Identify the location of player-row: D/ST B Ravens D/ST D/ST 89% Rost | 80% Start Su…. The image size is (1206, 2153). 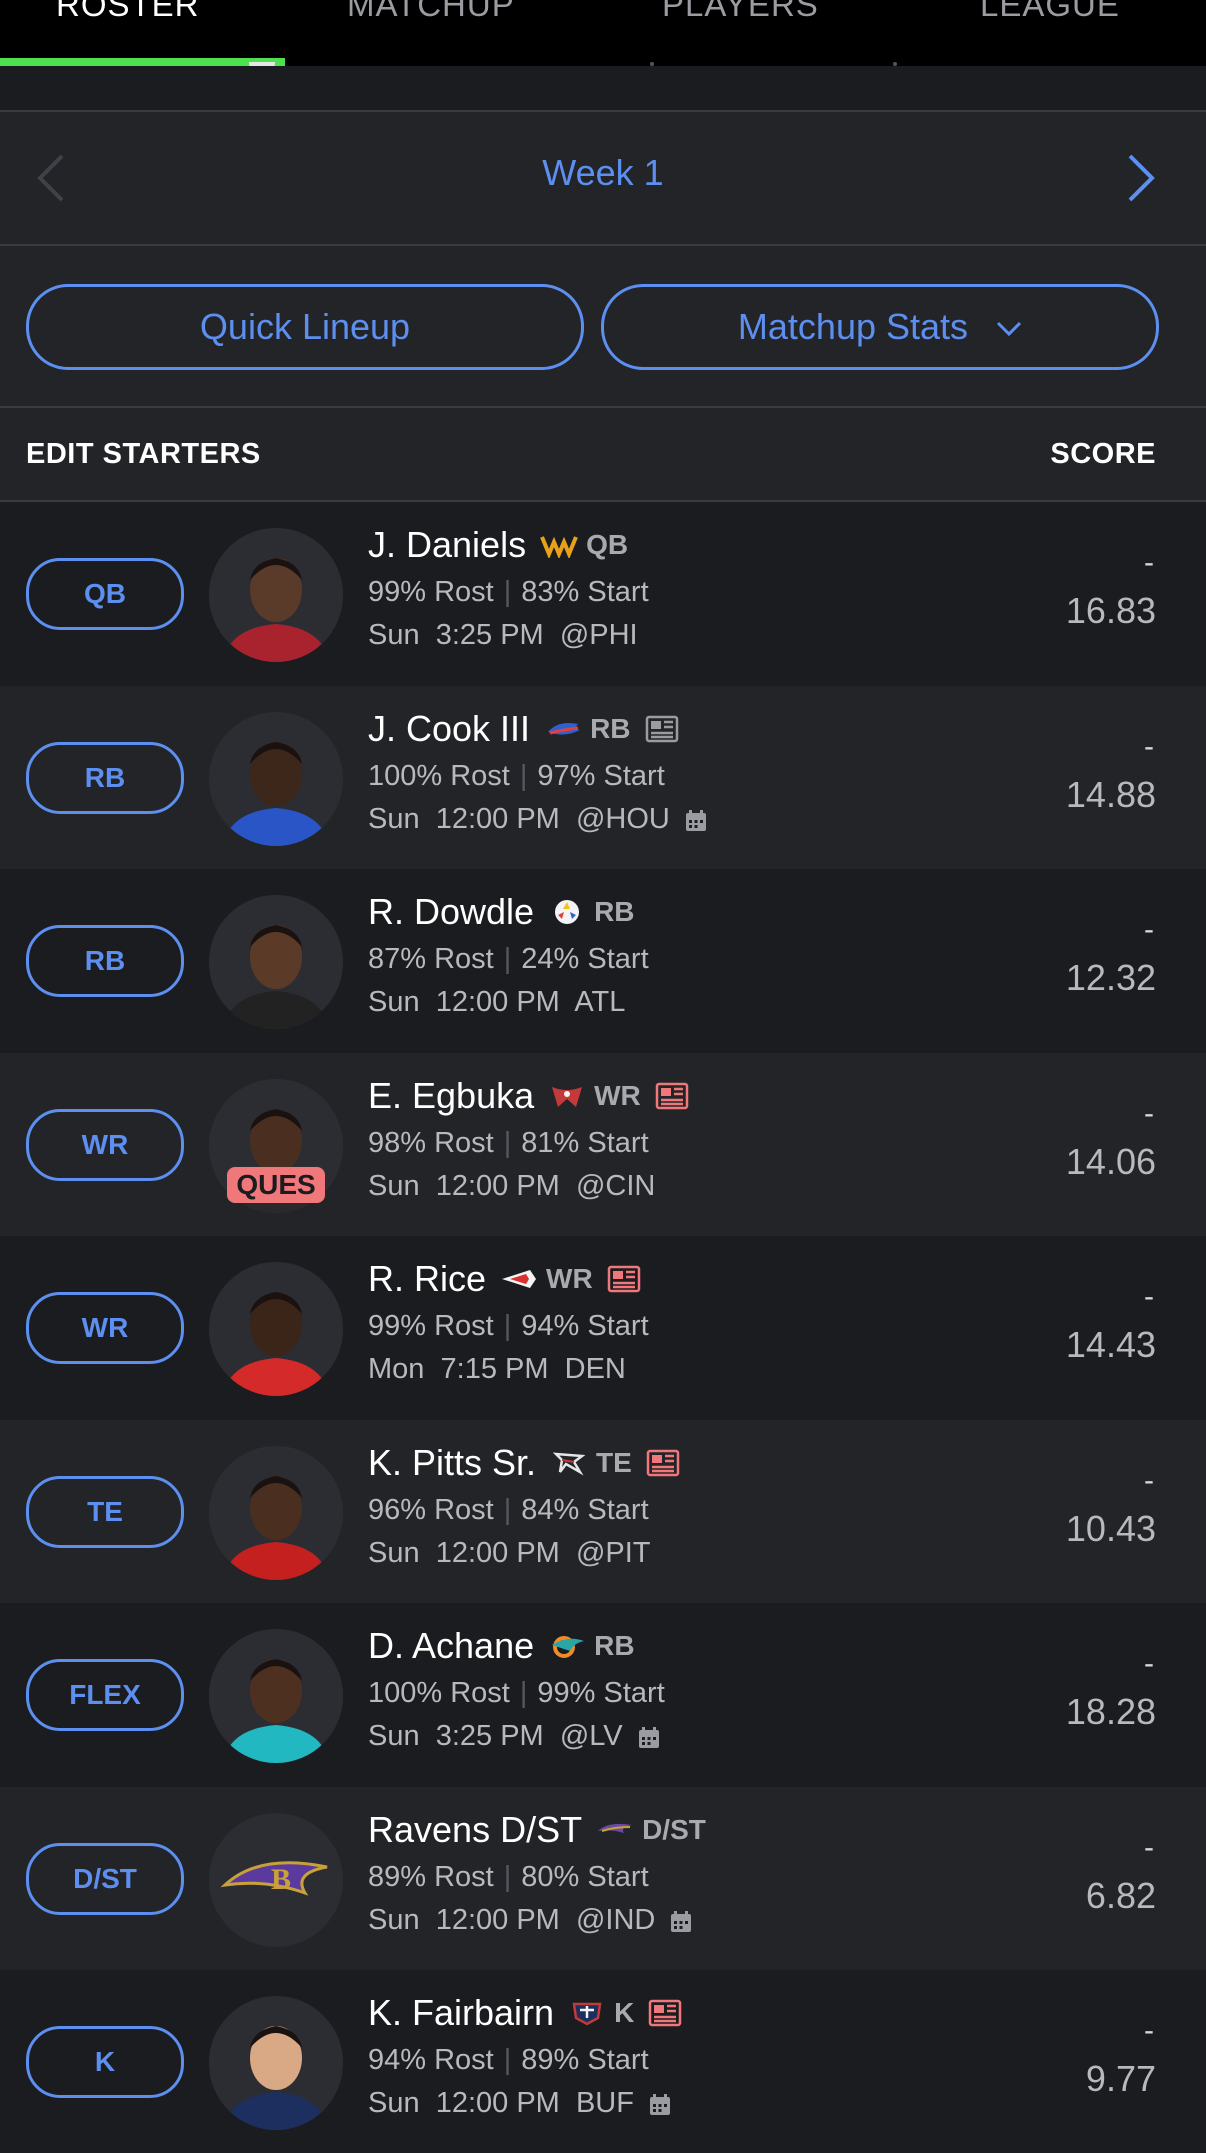
(603, 1878).